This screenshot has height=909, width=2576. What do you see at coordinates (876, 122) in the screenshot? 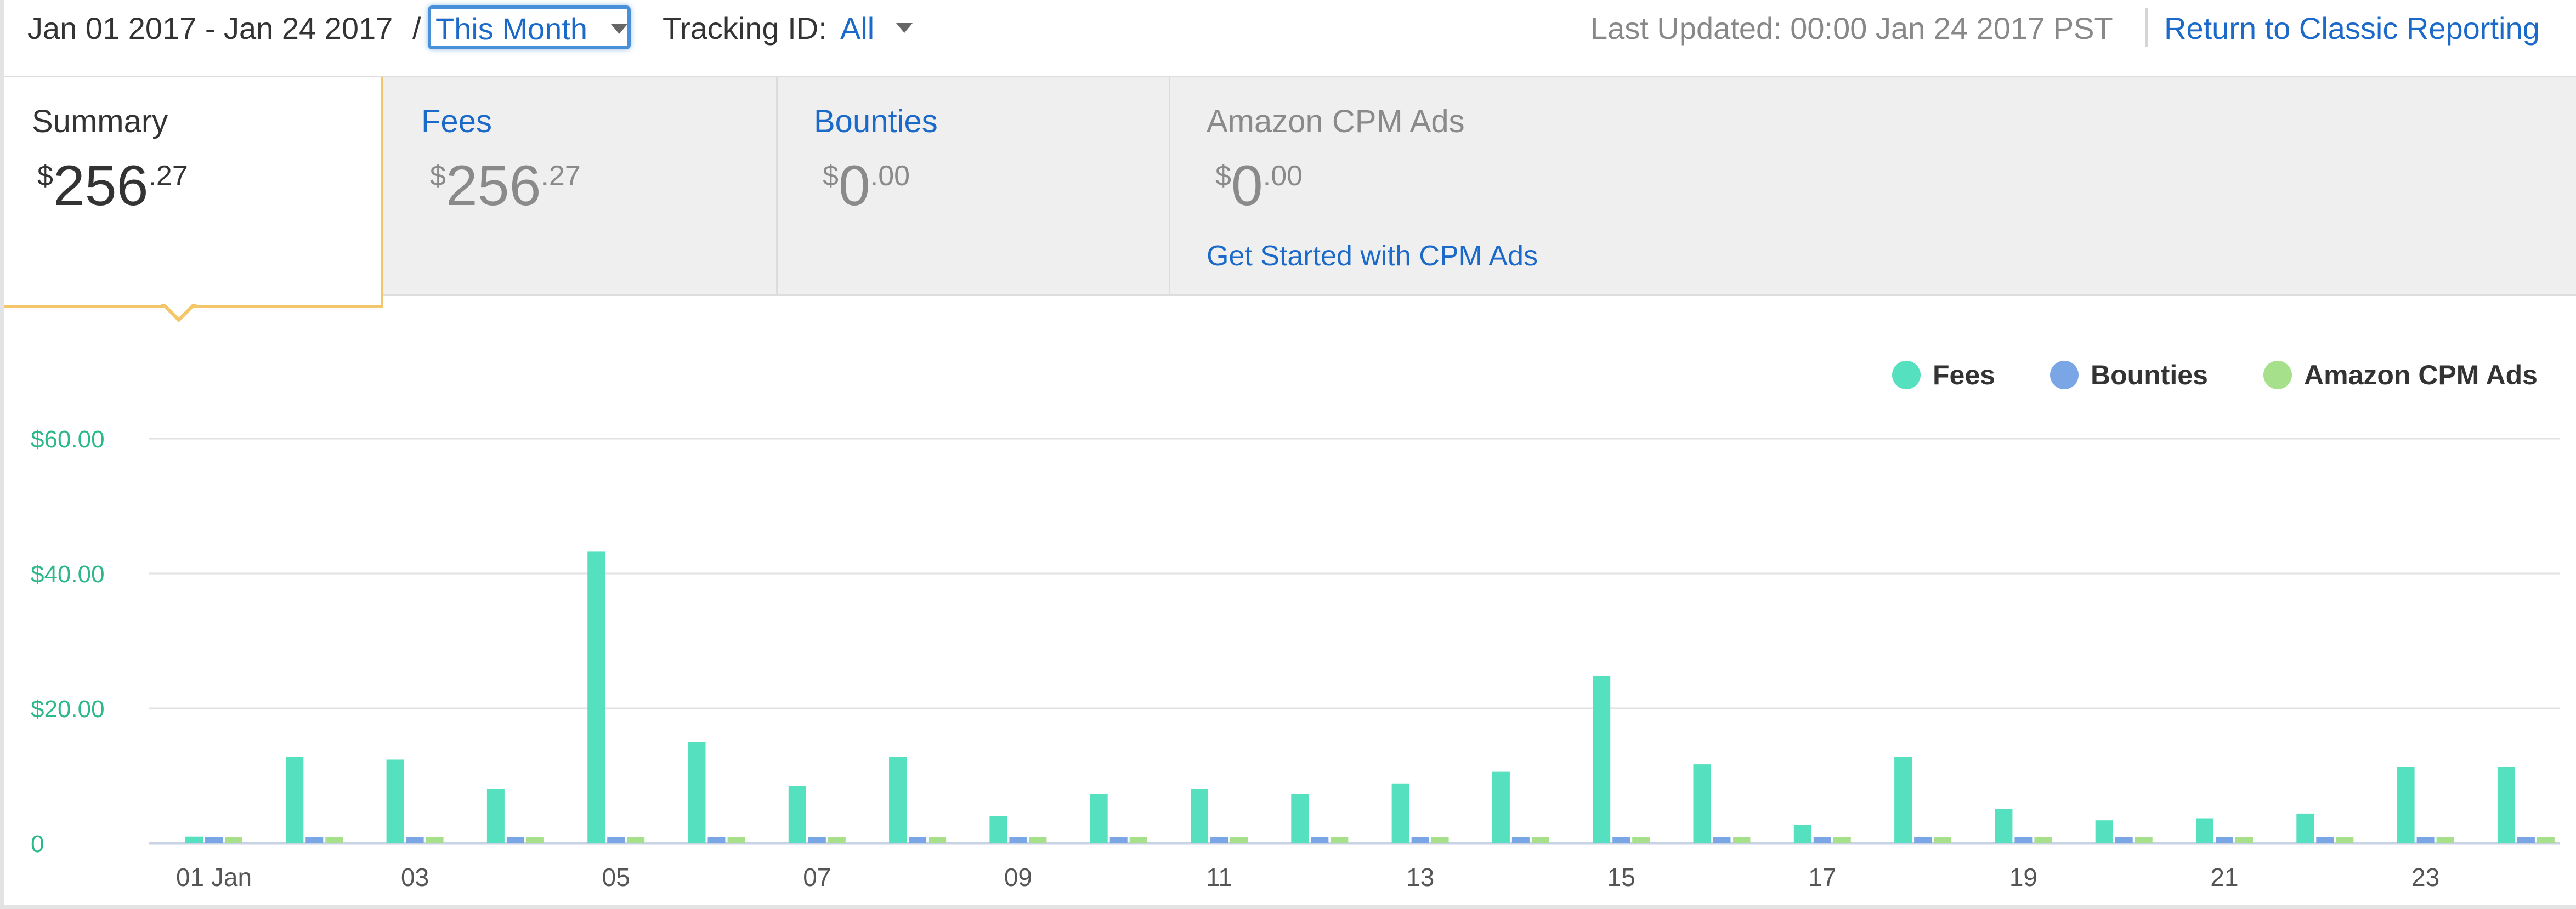
I see `tab-bounties-title: Bounties` at bounding box center [876, 122].